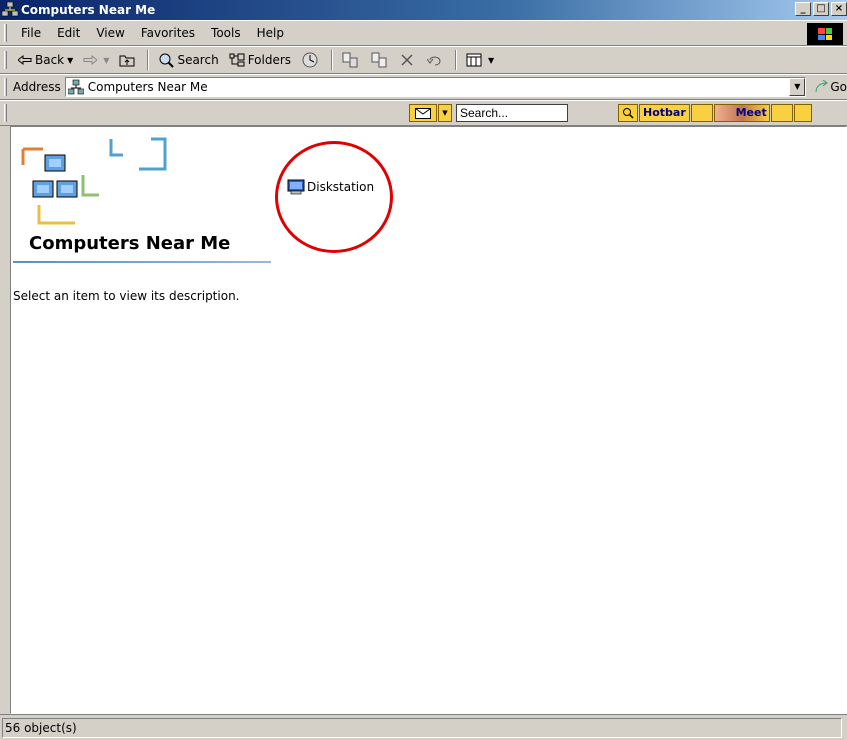 This screenshot has width=847, height=740. What do you see at coordinates (25, 60) in the screenshot?
I see `back-arrow-icon` at bounding box center [25, 60].